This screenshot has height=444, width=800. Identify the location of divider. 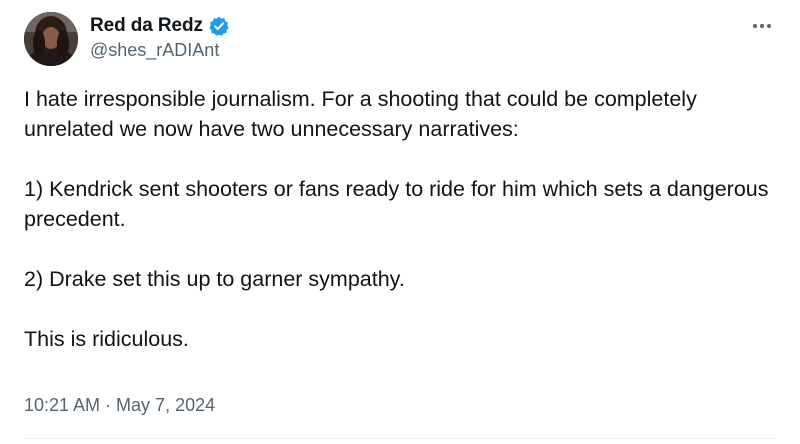
(400, 438).